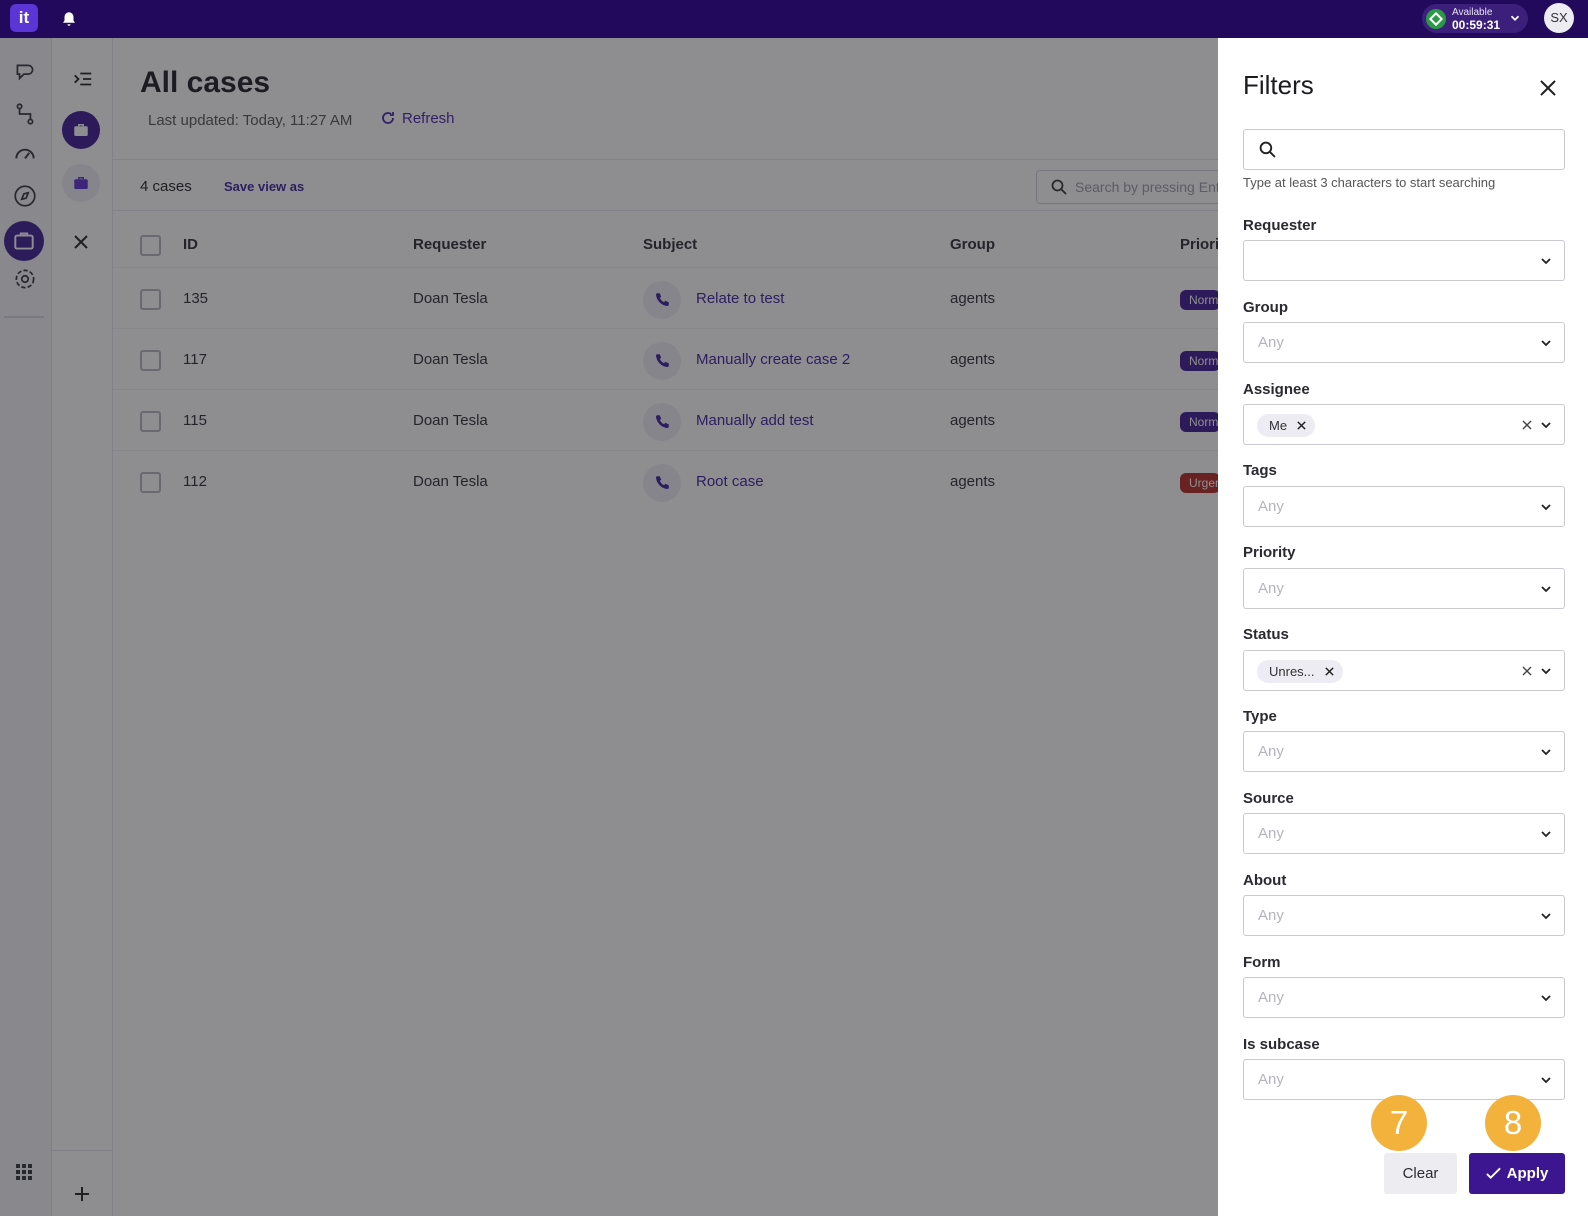  What do you see at coordinates (24, 18) in the screenshot?
I see `app-logo: it` at bounding box center [24, 18].